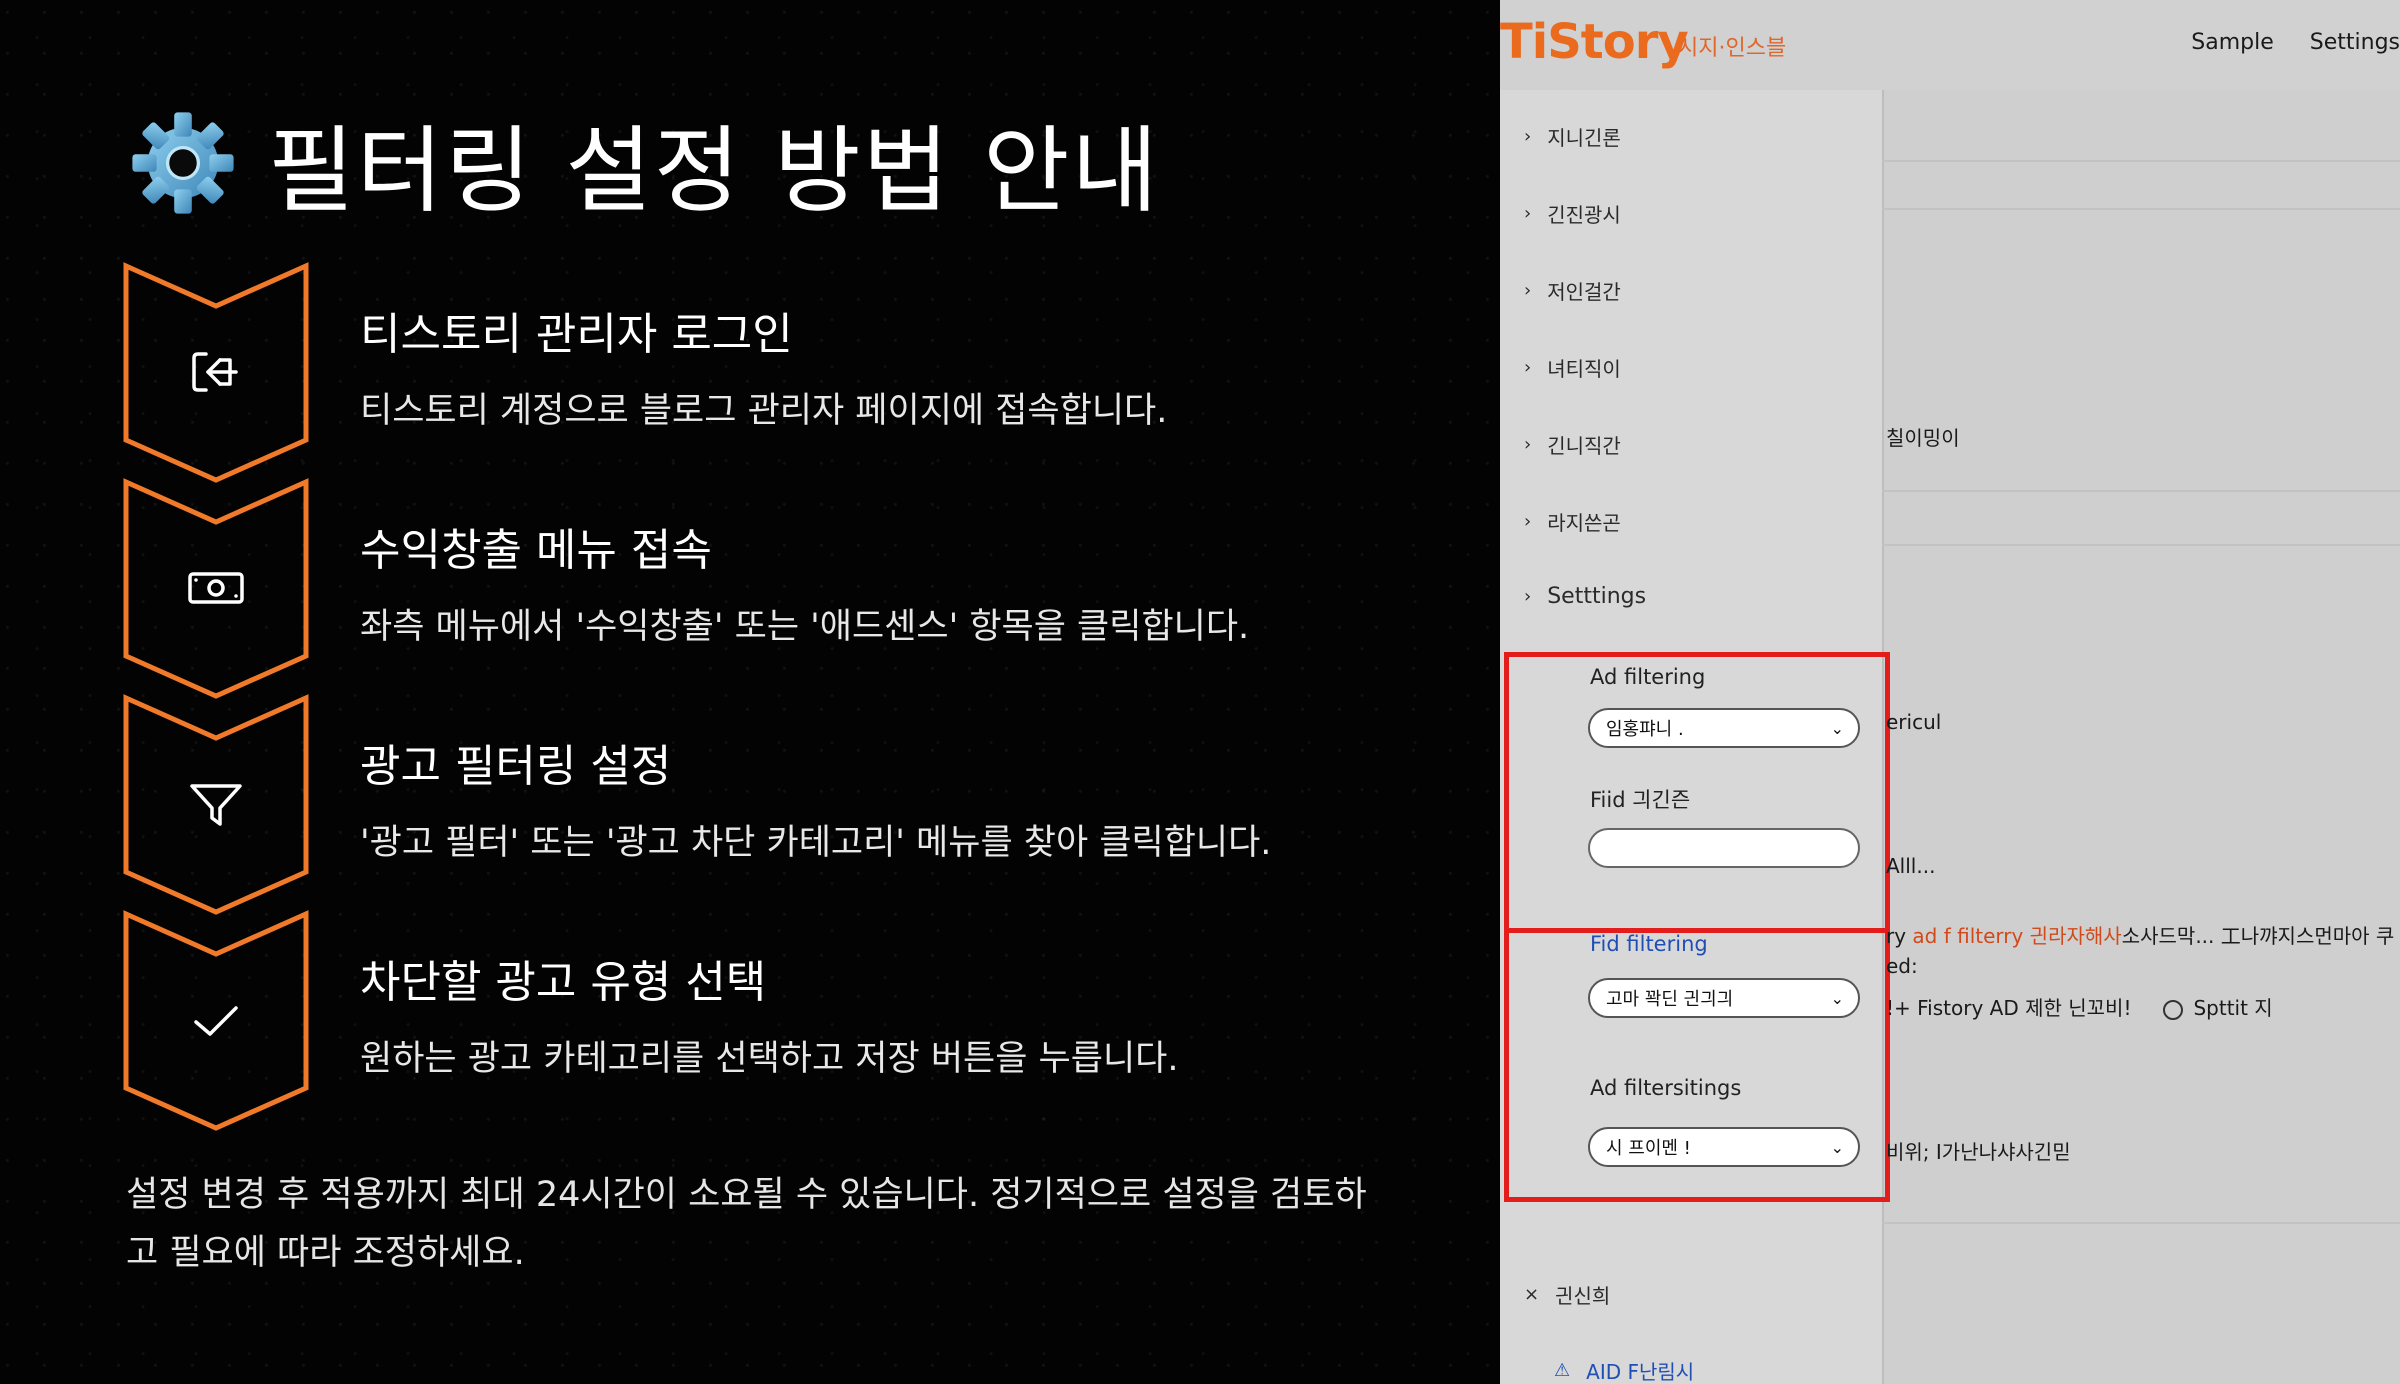  Describe the element at coordinates (2295, 42) in the screenshot. I see `top-nav: Sample Settings` at that location.